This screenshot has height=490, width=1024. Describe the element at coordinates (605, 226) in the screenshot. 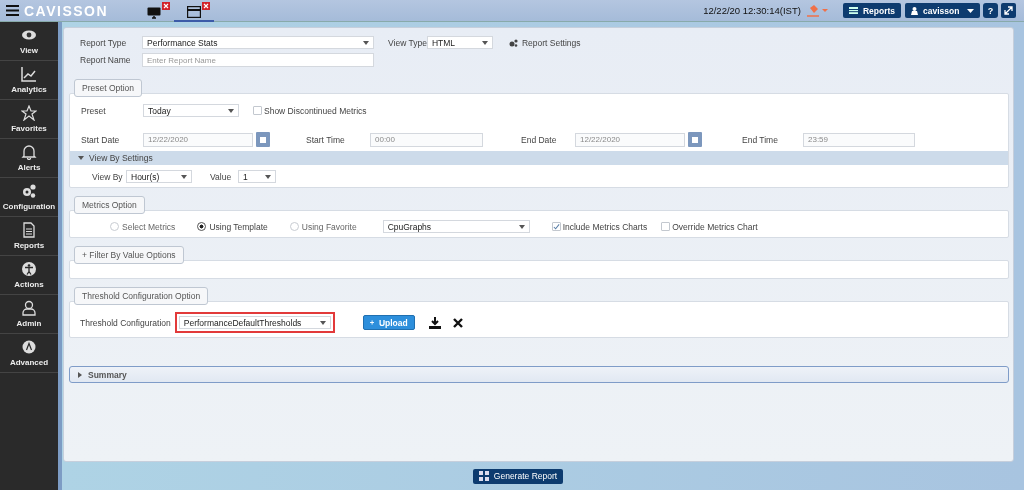

I see `checkbox-label: Include Metrics Charts` at that location.